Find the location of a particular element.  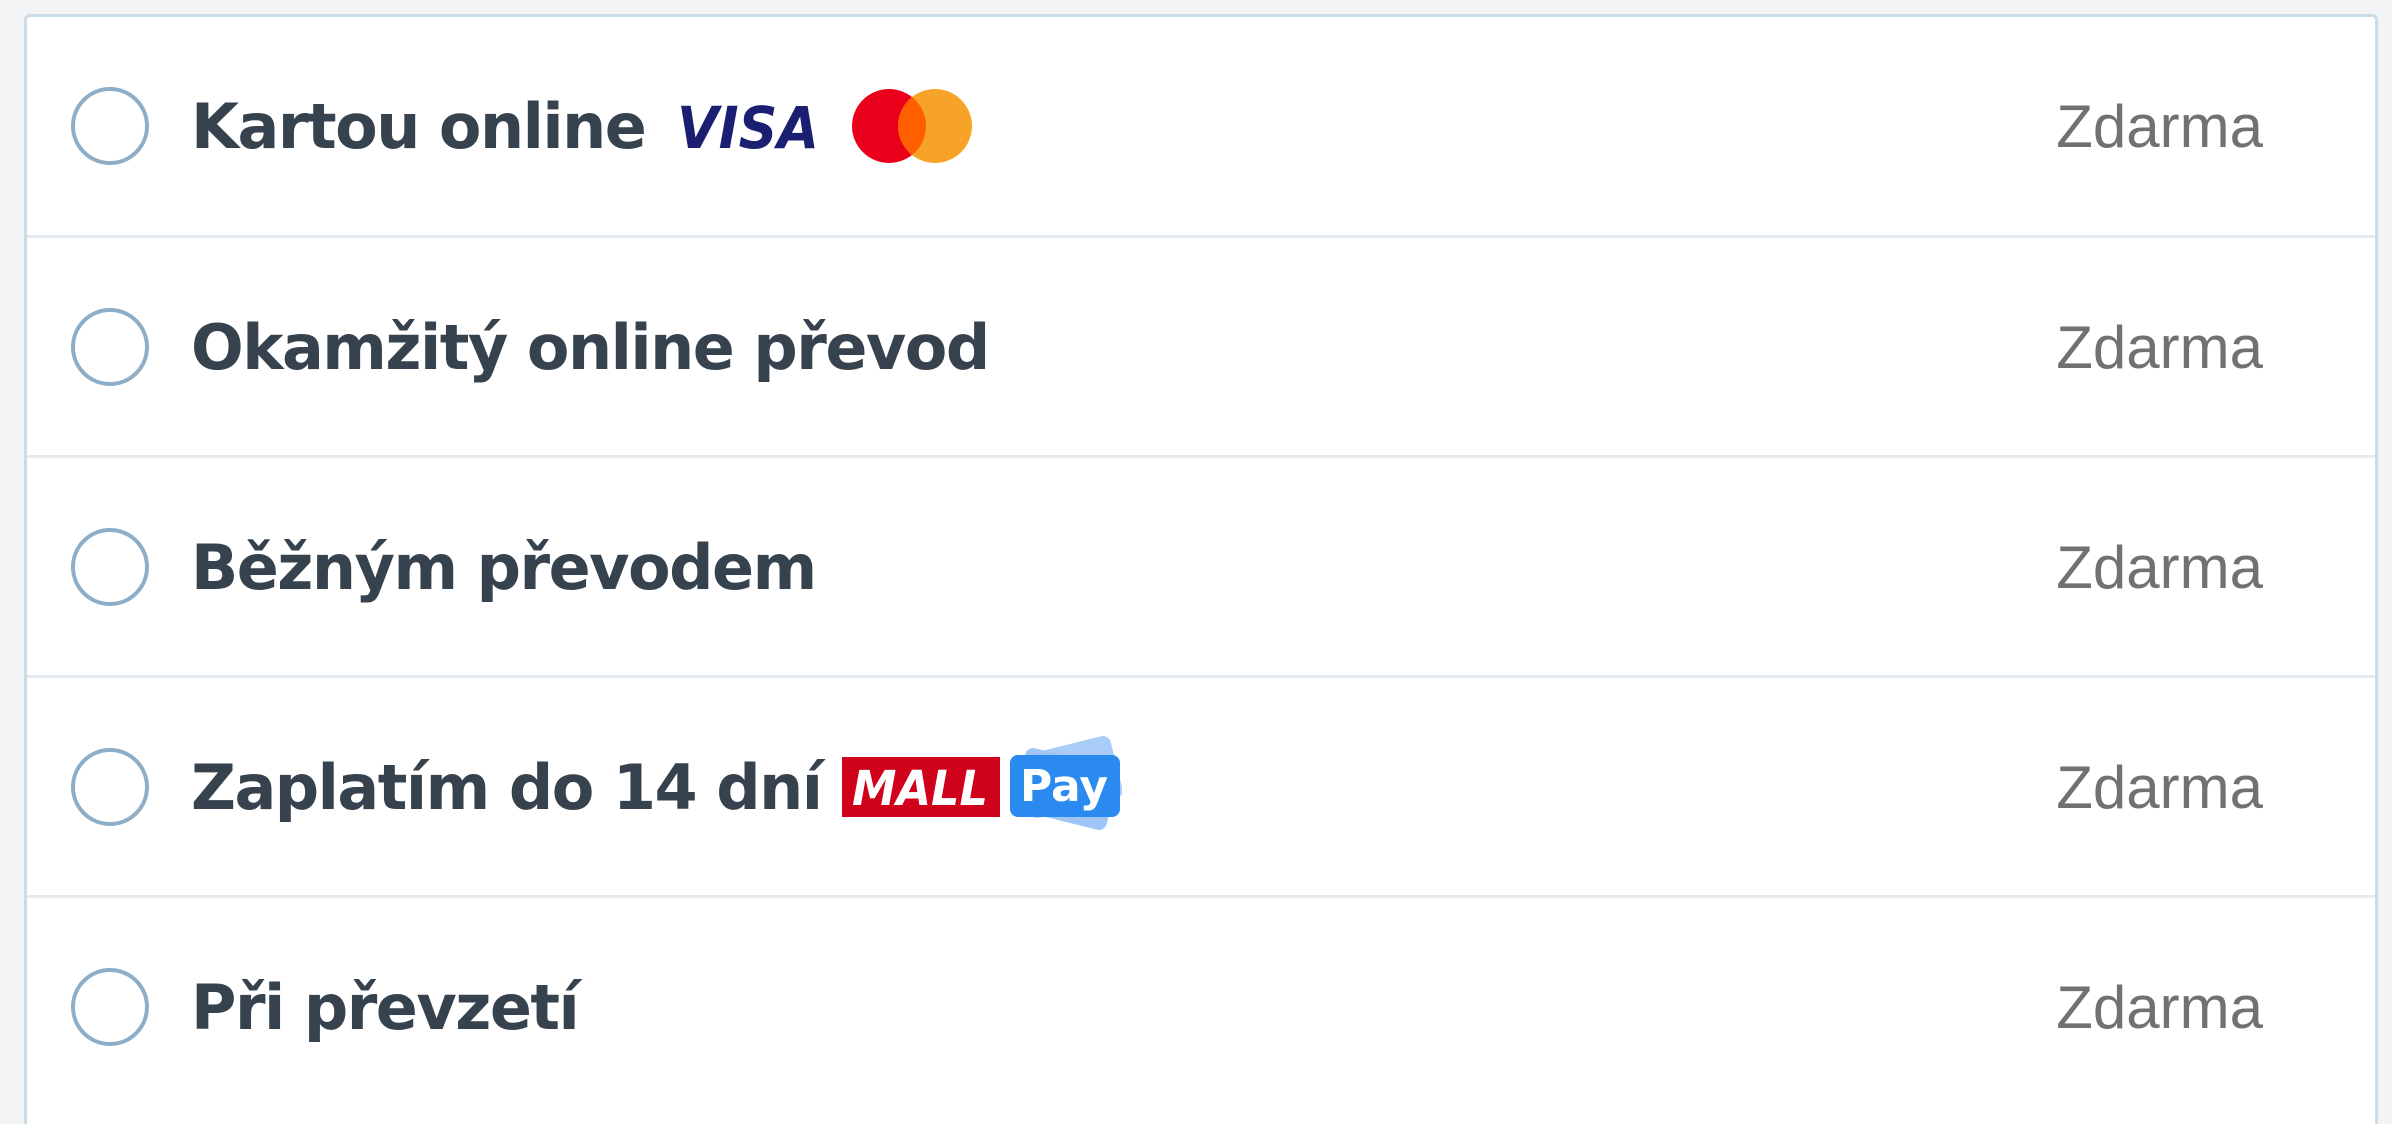

payment-option-label: Okamžitý online převod is located at coordinates (590, 347).